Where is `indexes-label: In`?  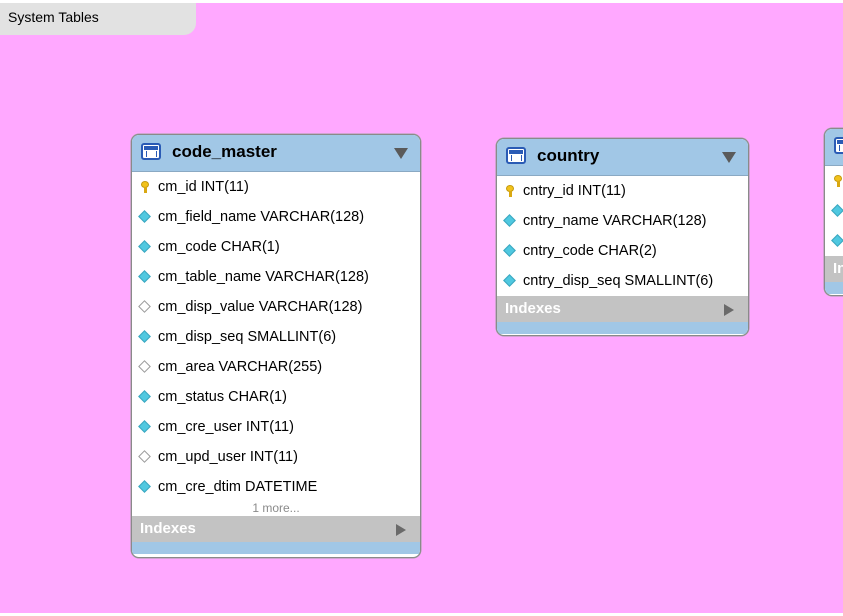
indexes-label: In is located at coordinates (838, 268).